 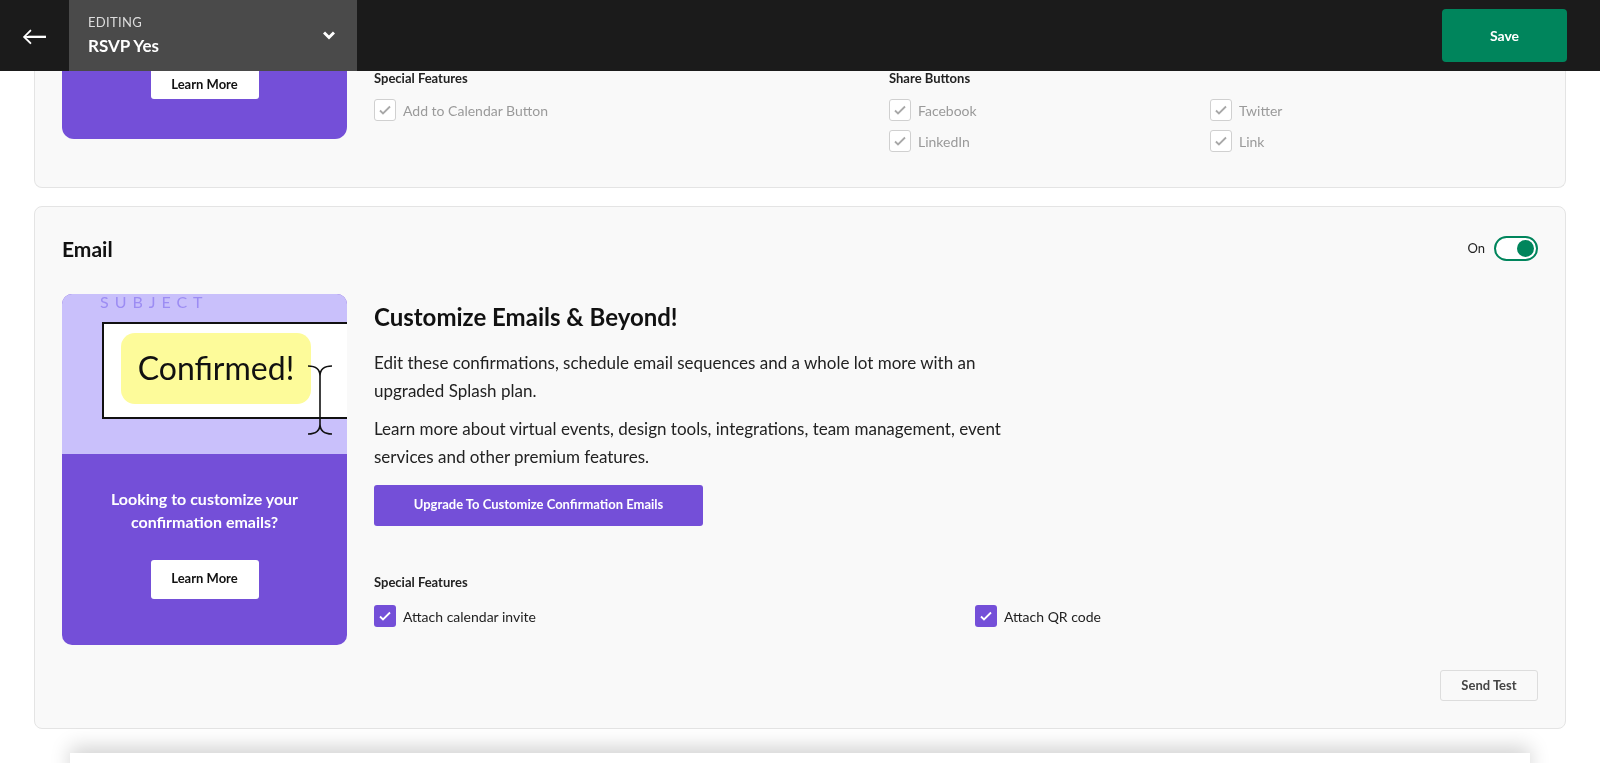 What do you see at coordinates (947, 110) in the screenshot?
I see `checkbox-label: Facebook` at bounding box center [947, 110].